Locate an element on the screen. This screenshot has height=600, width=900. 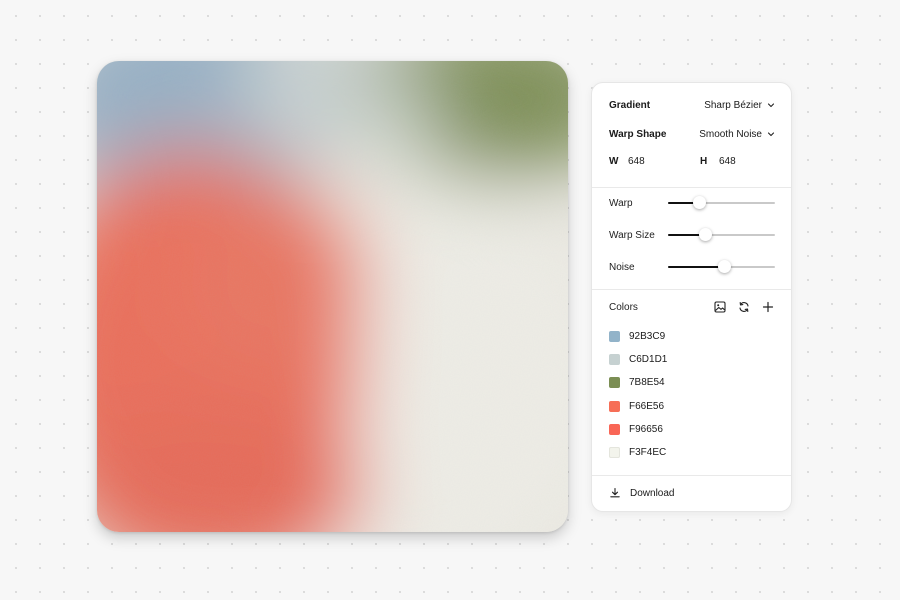
image-icon is located at coordinates (720, 307).